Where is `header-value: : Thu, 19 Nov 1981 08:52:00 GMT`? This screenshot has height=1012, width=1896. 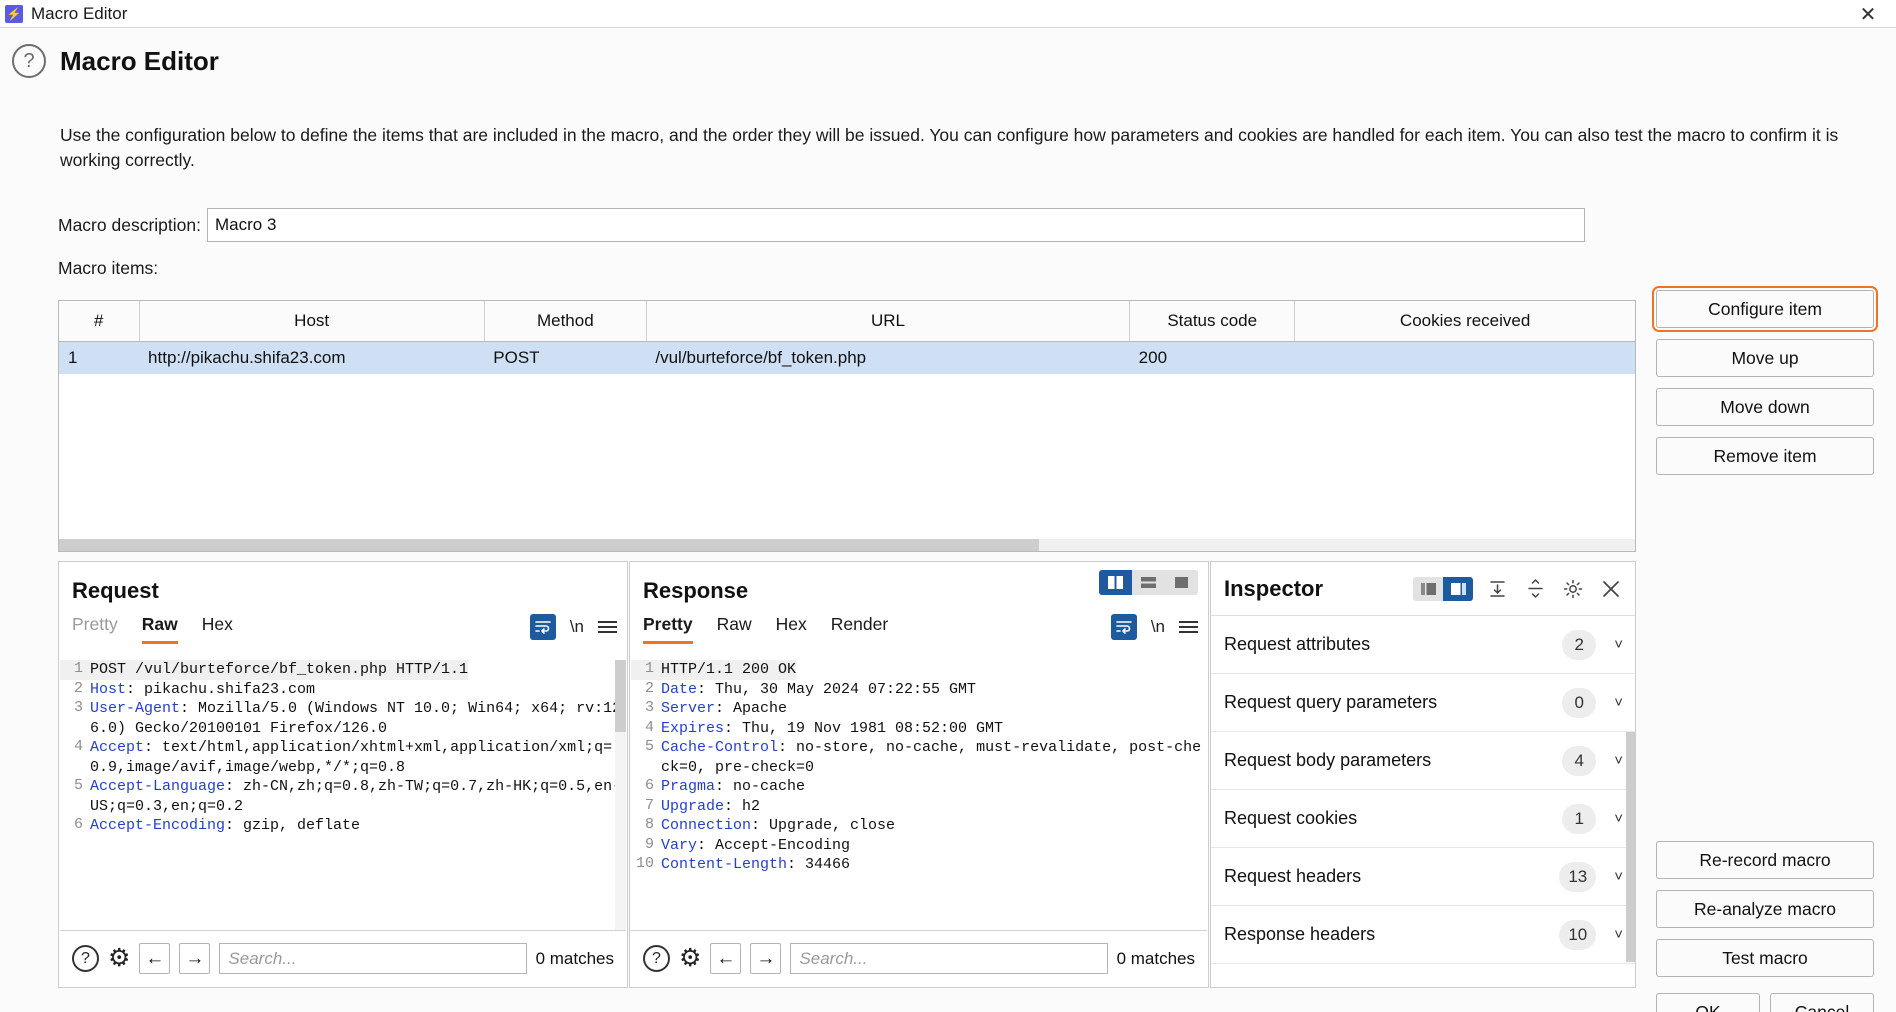 header-value: : Thu, 19 Nov 1981 08:52:00 GMT is located at coordinates (864, 728).